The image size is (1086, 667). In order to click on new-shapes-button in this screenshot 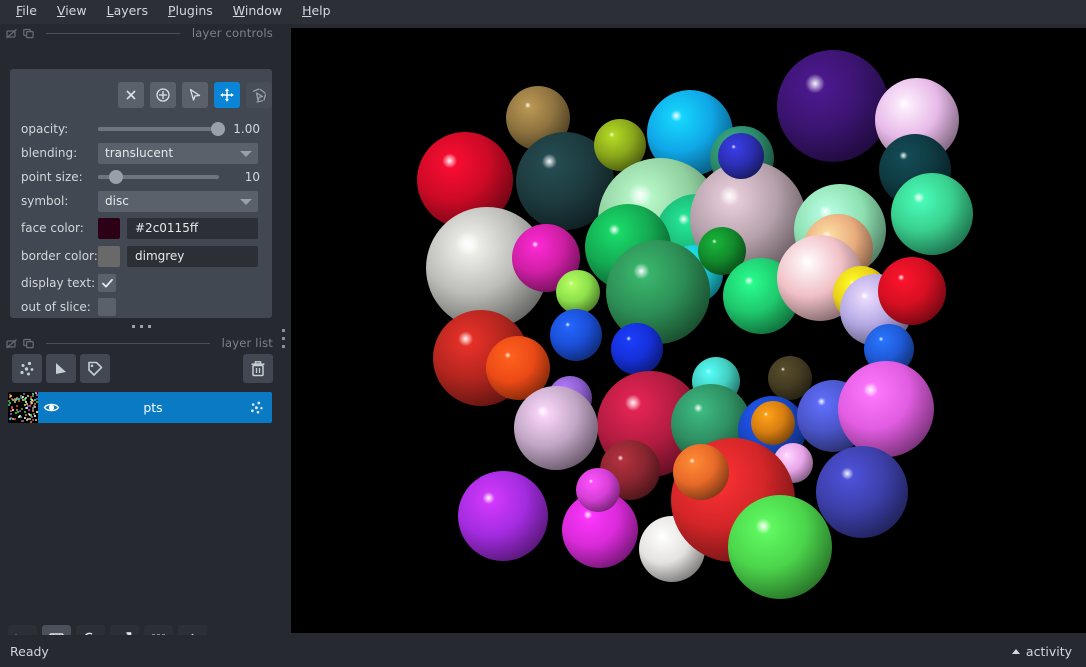, I will do `click(61, 368)`.